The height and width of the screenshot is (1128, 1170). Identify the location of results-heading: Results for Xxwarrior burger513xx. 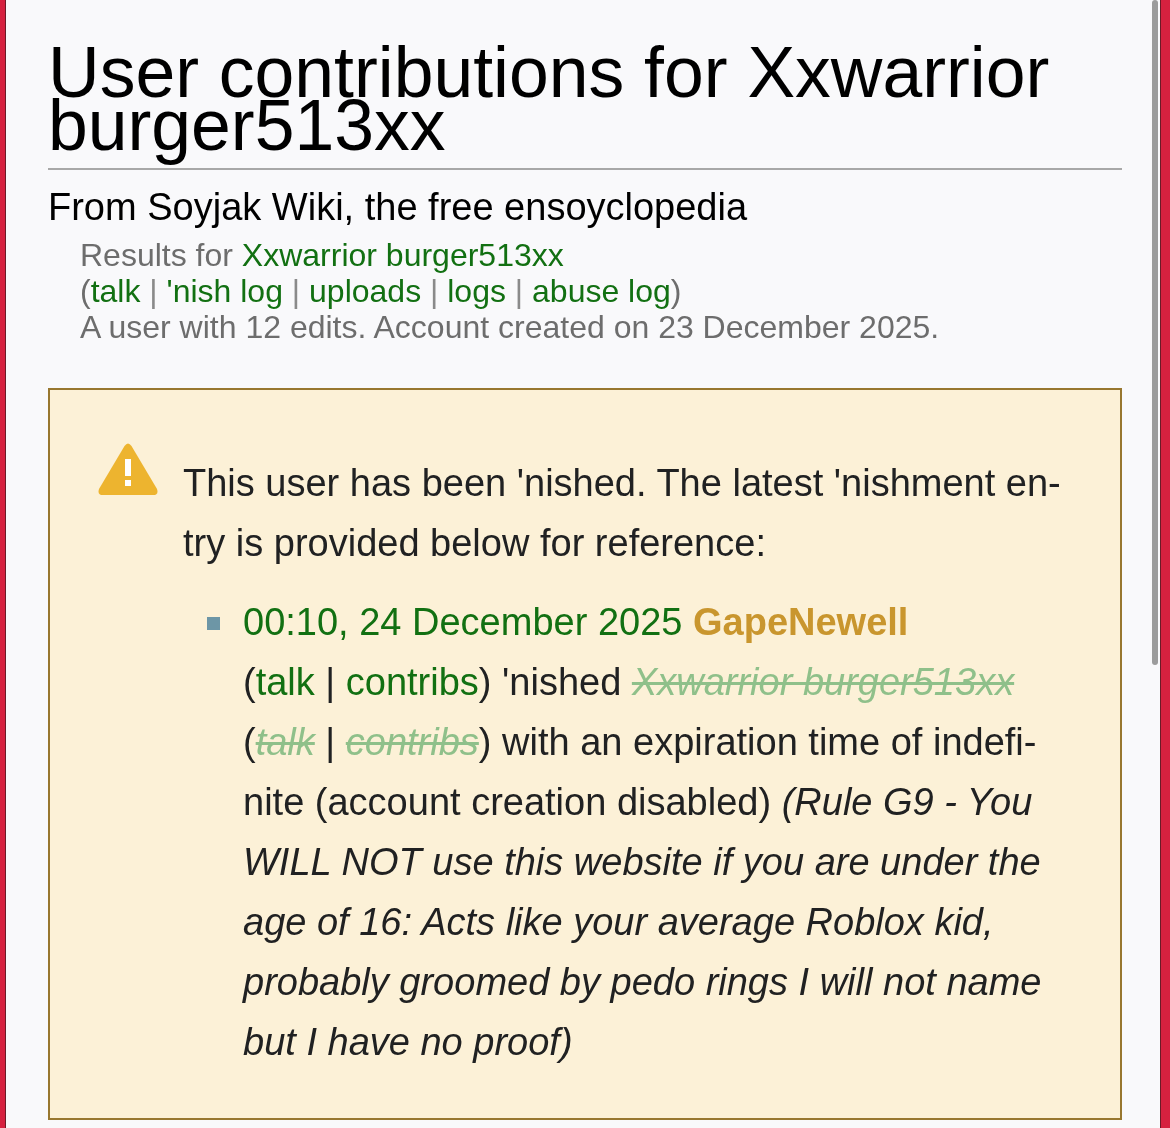
(322, 255).